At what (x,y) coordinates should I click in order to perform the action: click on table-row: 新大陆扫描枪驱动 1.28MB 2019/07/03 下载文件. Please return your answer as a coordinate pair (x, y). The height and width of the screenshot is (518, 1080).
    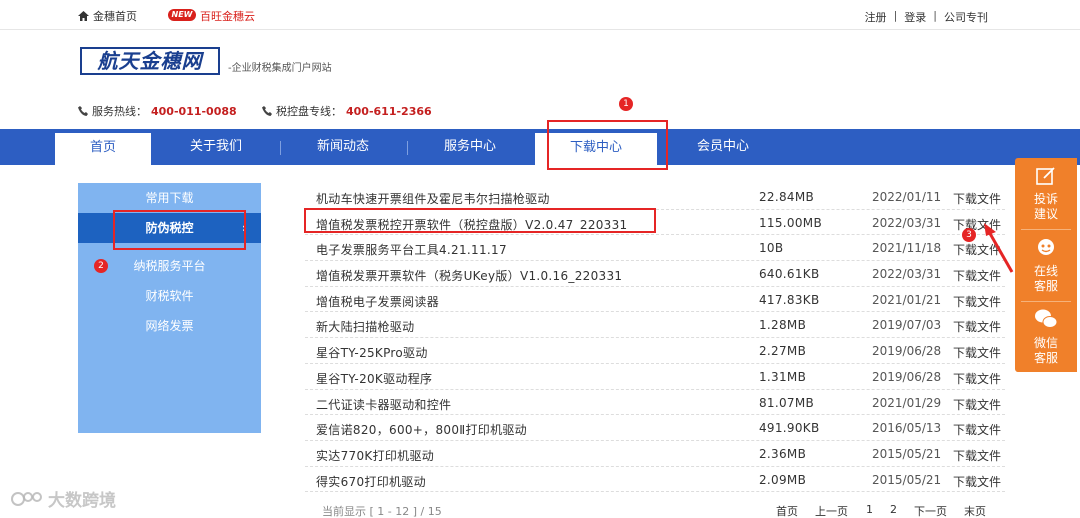
    Looking at the image, I should click on (655, 325).